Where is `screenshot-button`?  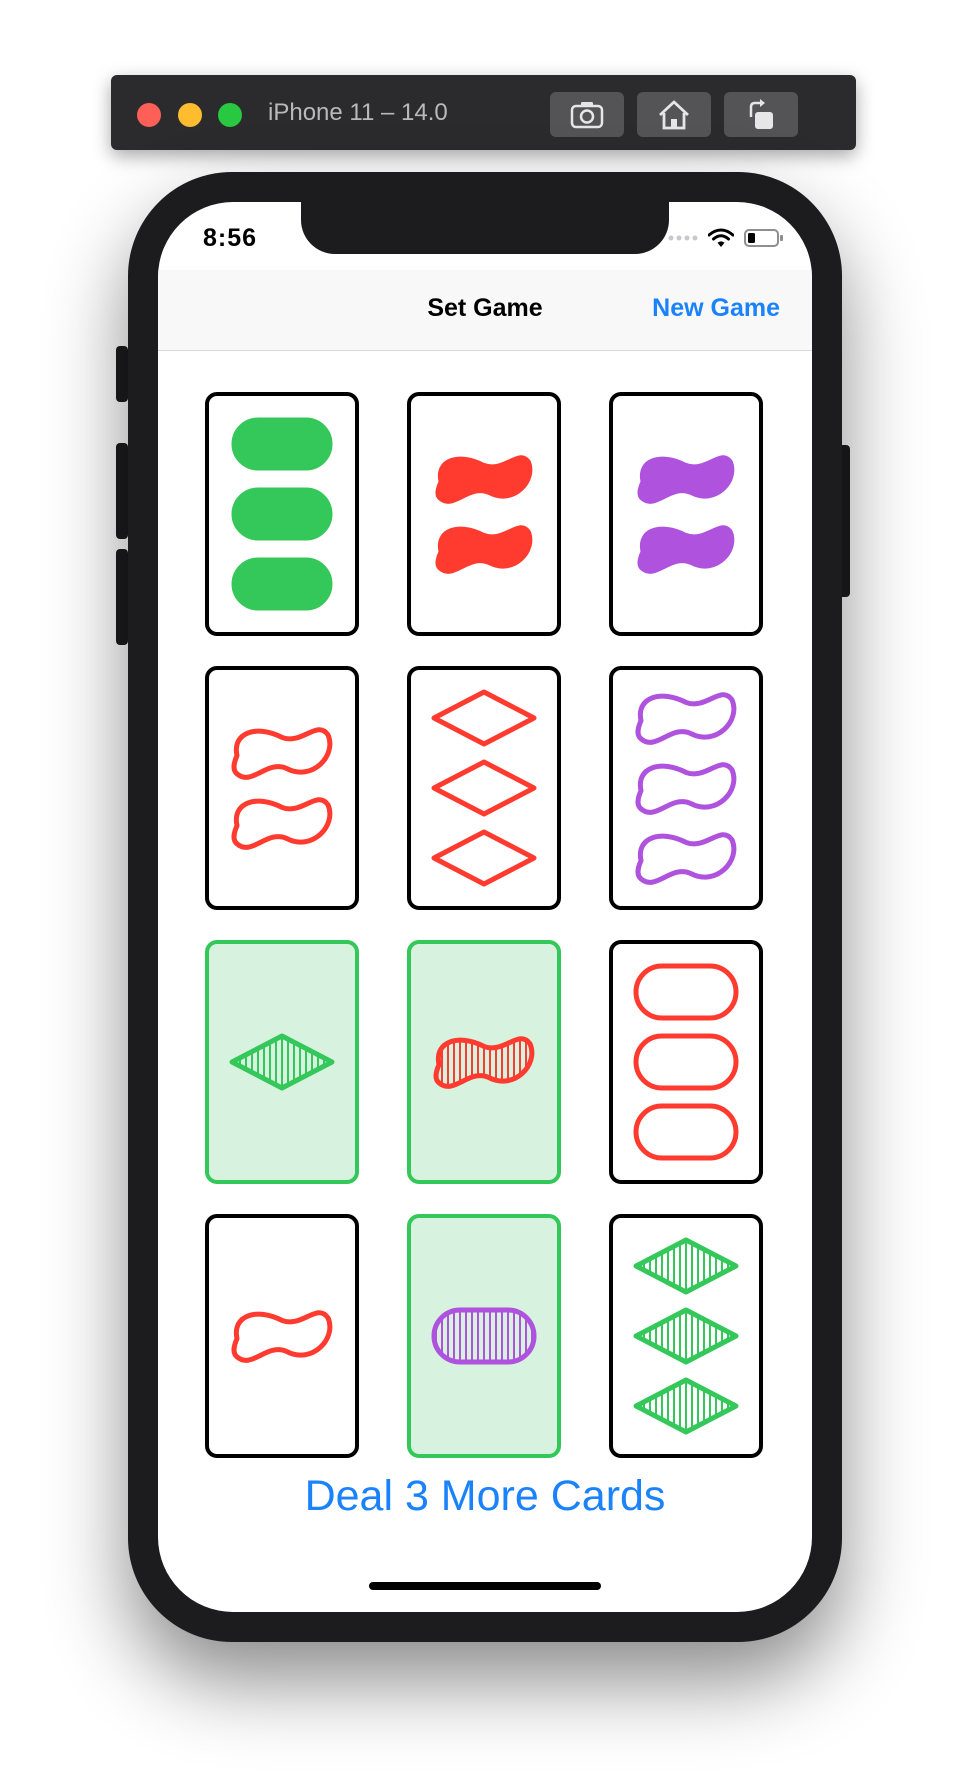
screenshot-button is located at coordinates (587, 114).